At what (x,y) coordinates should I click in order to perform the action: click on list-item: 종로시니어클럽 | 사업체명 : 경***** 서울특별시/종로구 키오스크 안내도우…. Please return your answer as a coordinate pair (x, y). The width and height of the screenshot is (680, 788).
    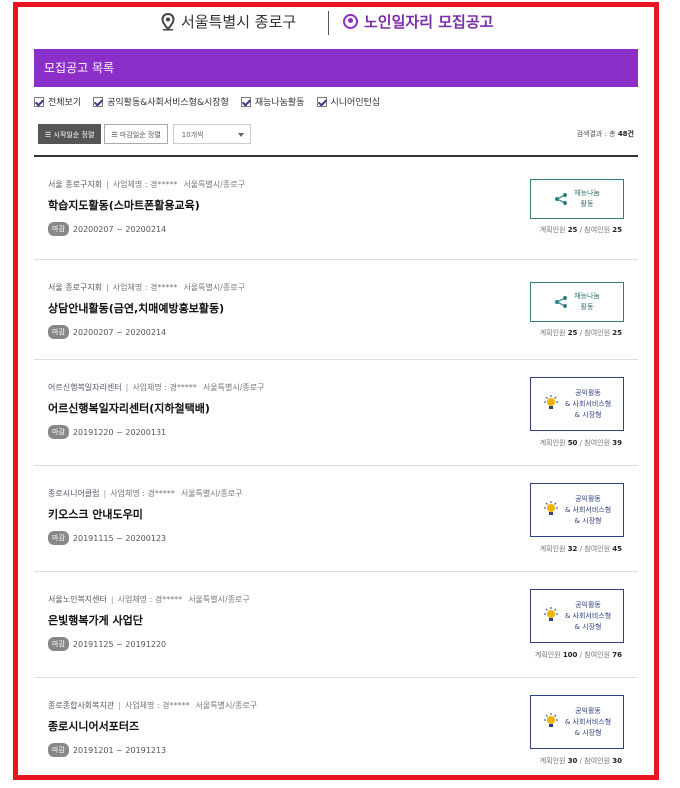
    Looking at the image, I should click on (336, 519).